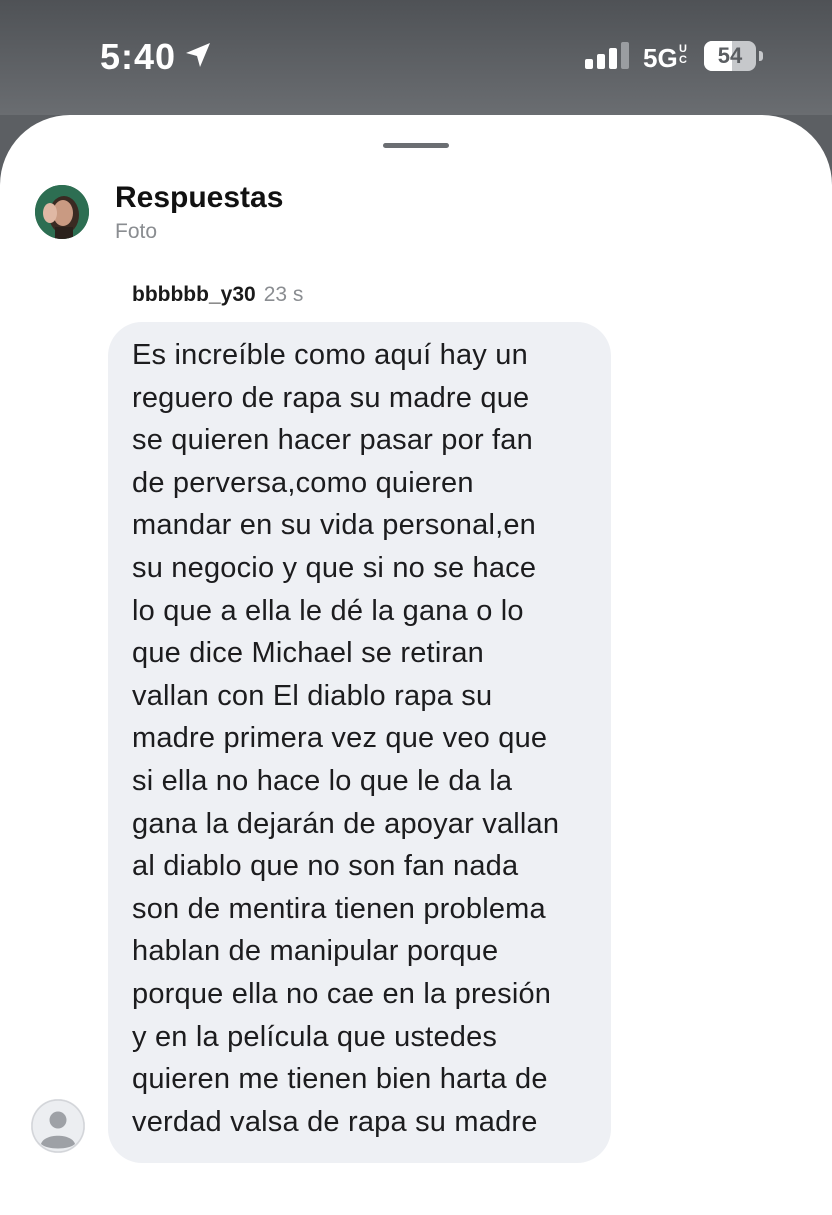 The image size is (832, 1215). Describe the element at coordinates (58, 1126) in the screenshot. I see `default-person-icon` at that location.